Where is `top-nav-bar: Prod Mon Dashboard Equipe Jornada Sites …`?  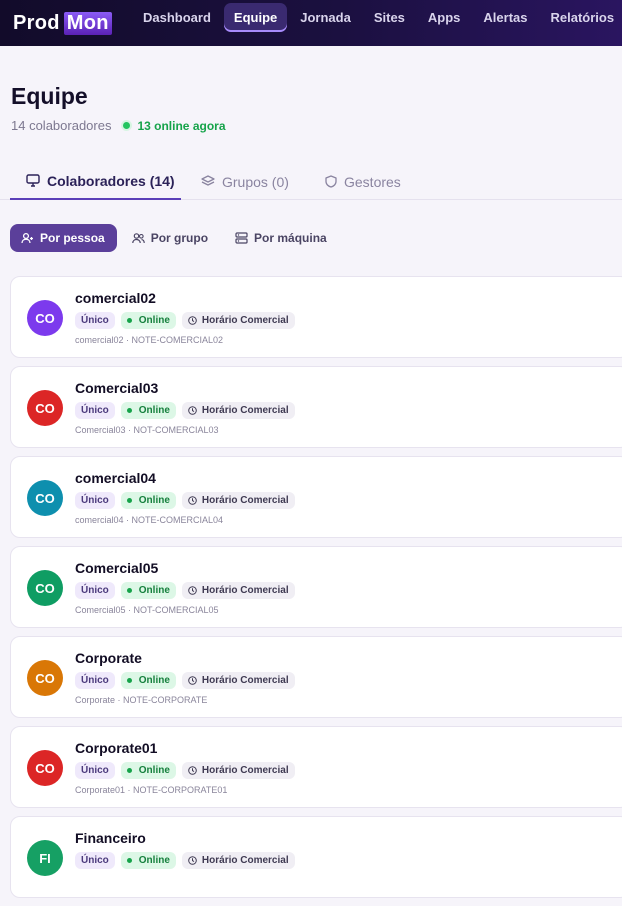 top-nav-bar: Prod Mon Dashboard Equipe Jornada Sites … is located at coordinates (311, 23).